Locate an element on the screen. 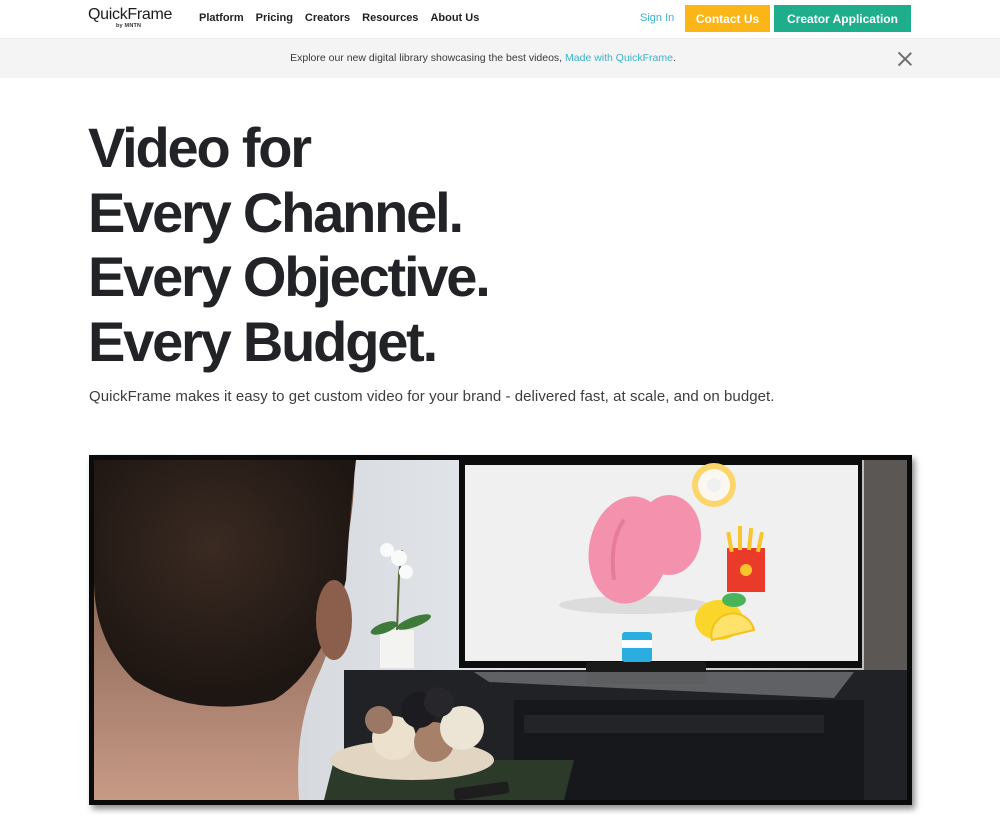 The height and width of the screenshot is (829, 1000). nav-link-creators: Creators is located at coordinates (327, 18).